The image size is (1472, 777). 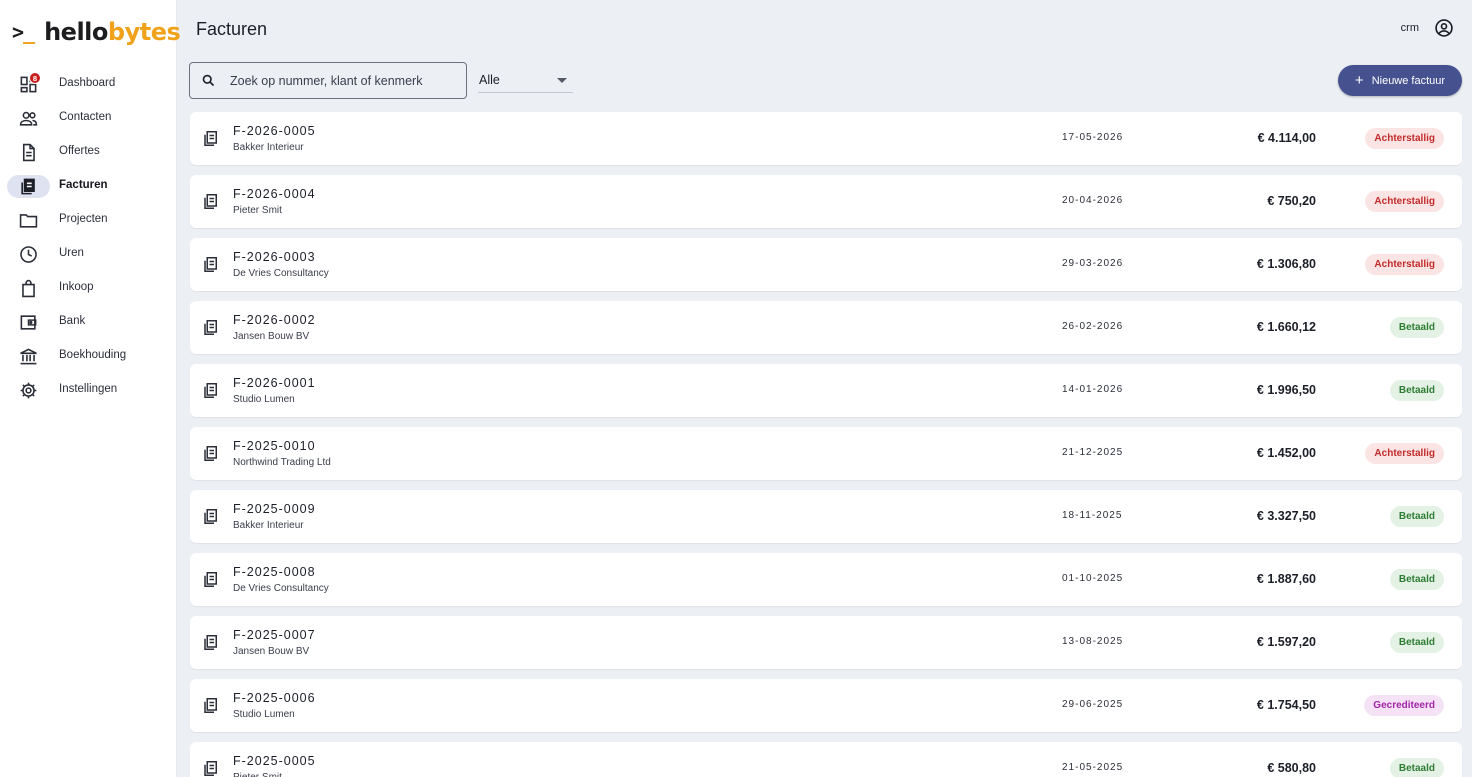 I want to click on sidebar-item-instellingen: Instellingen, so click(x=88, y=390).